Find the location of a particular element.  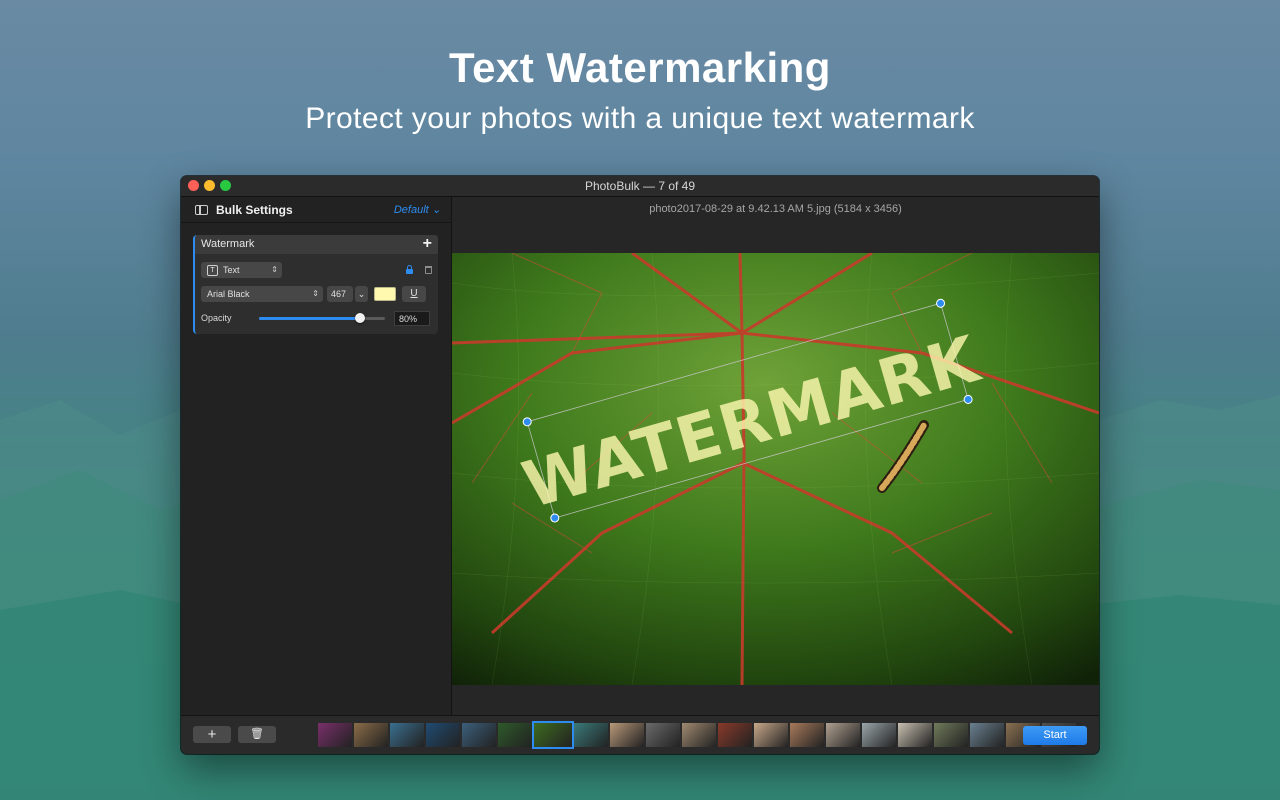

preset-dropdown: Default ⌄ is located at coordinates (417, 209).